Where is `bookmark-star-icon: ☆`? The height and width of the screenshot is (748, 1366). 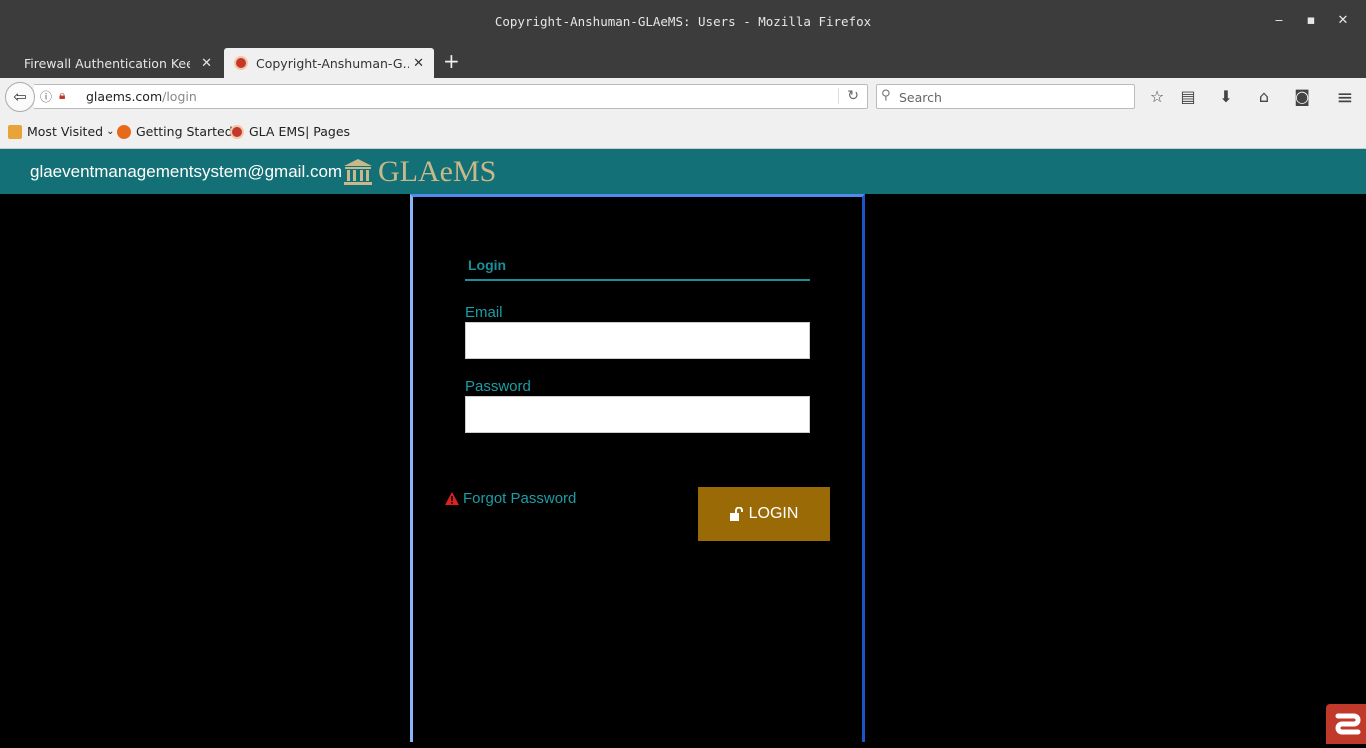
bookmark-star-icon: ☆ is located at coordinates (1157, 97).